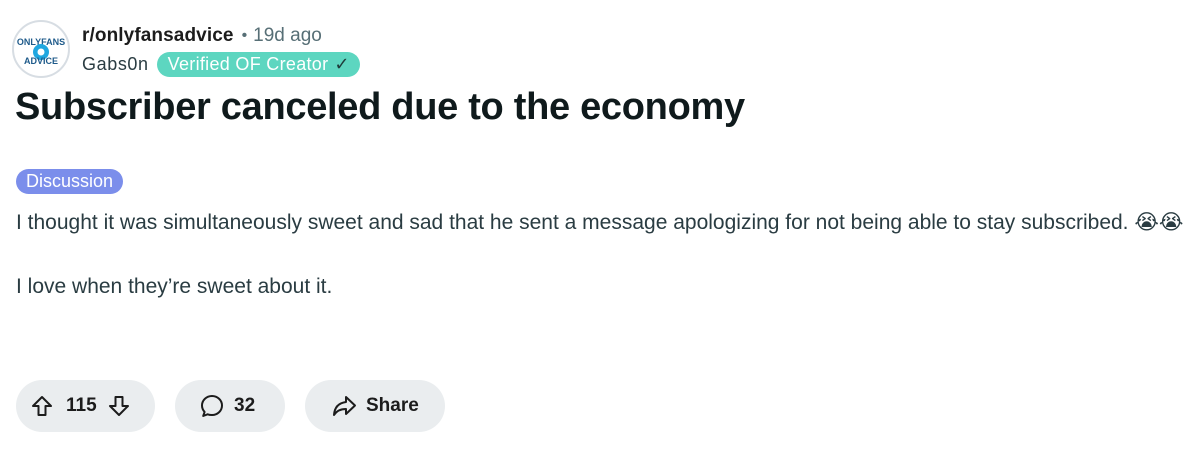  What do you see at coordinates (342, 63) in the screenshot?
I see `check-icon: ✓` at bounding box center [342, 63].